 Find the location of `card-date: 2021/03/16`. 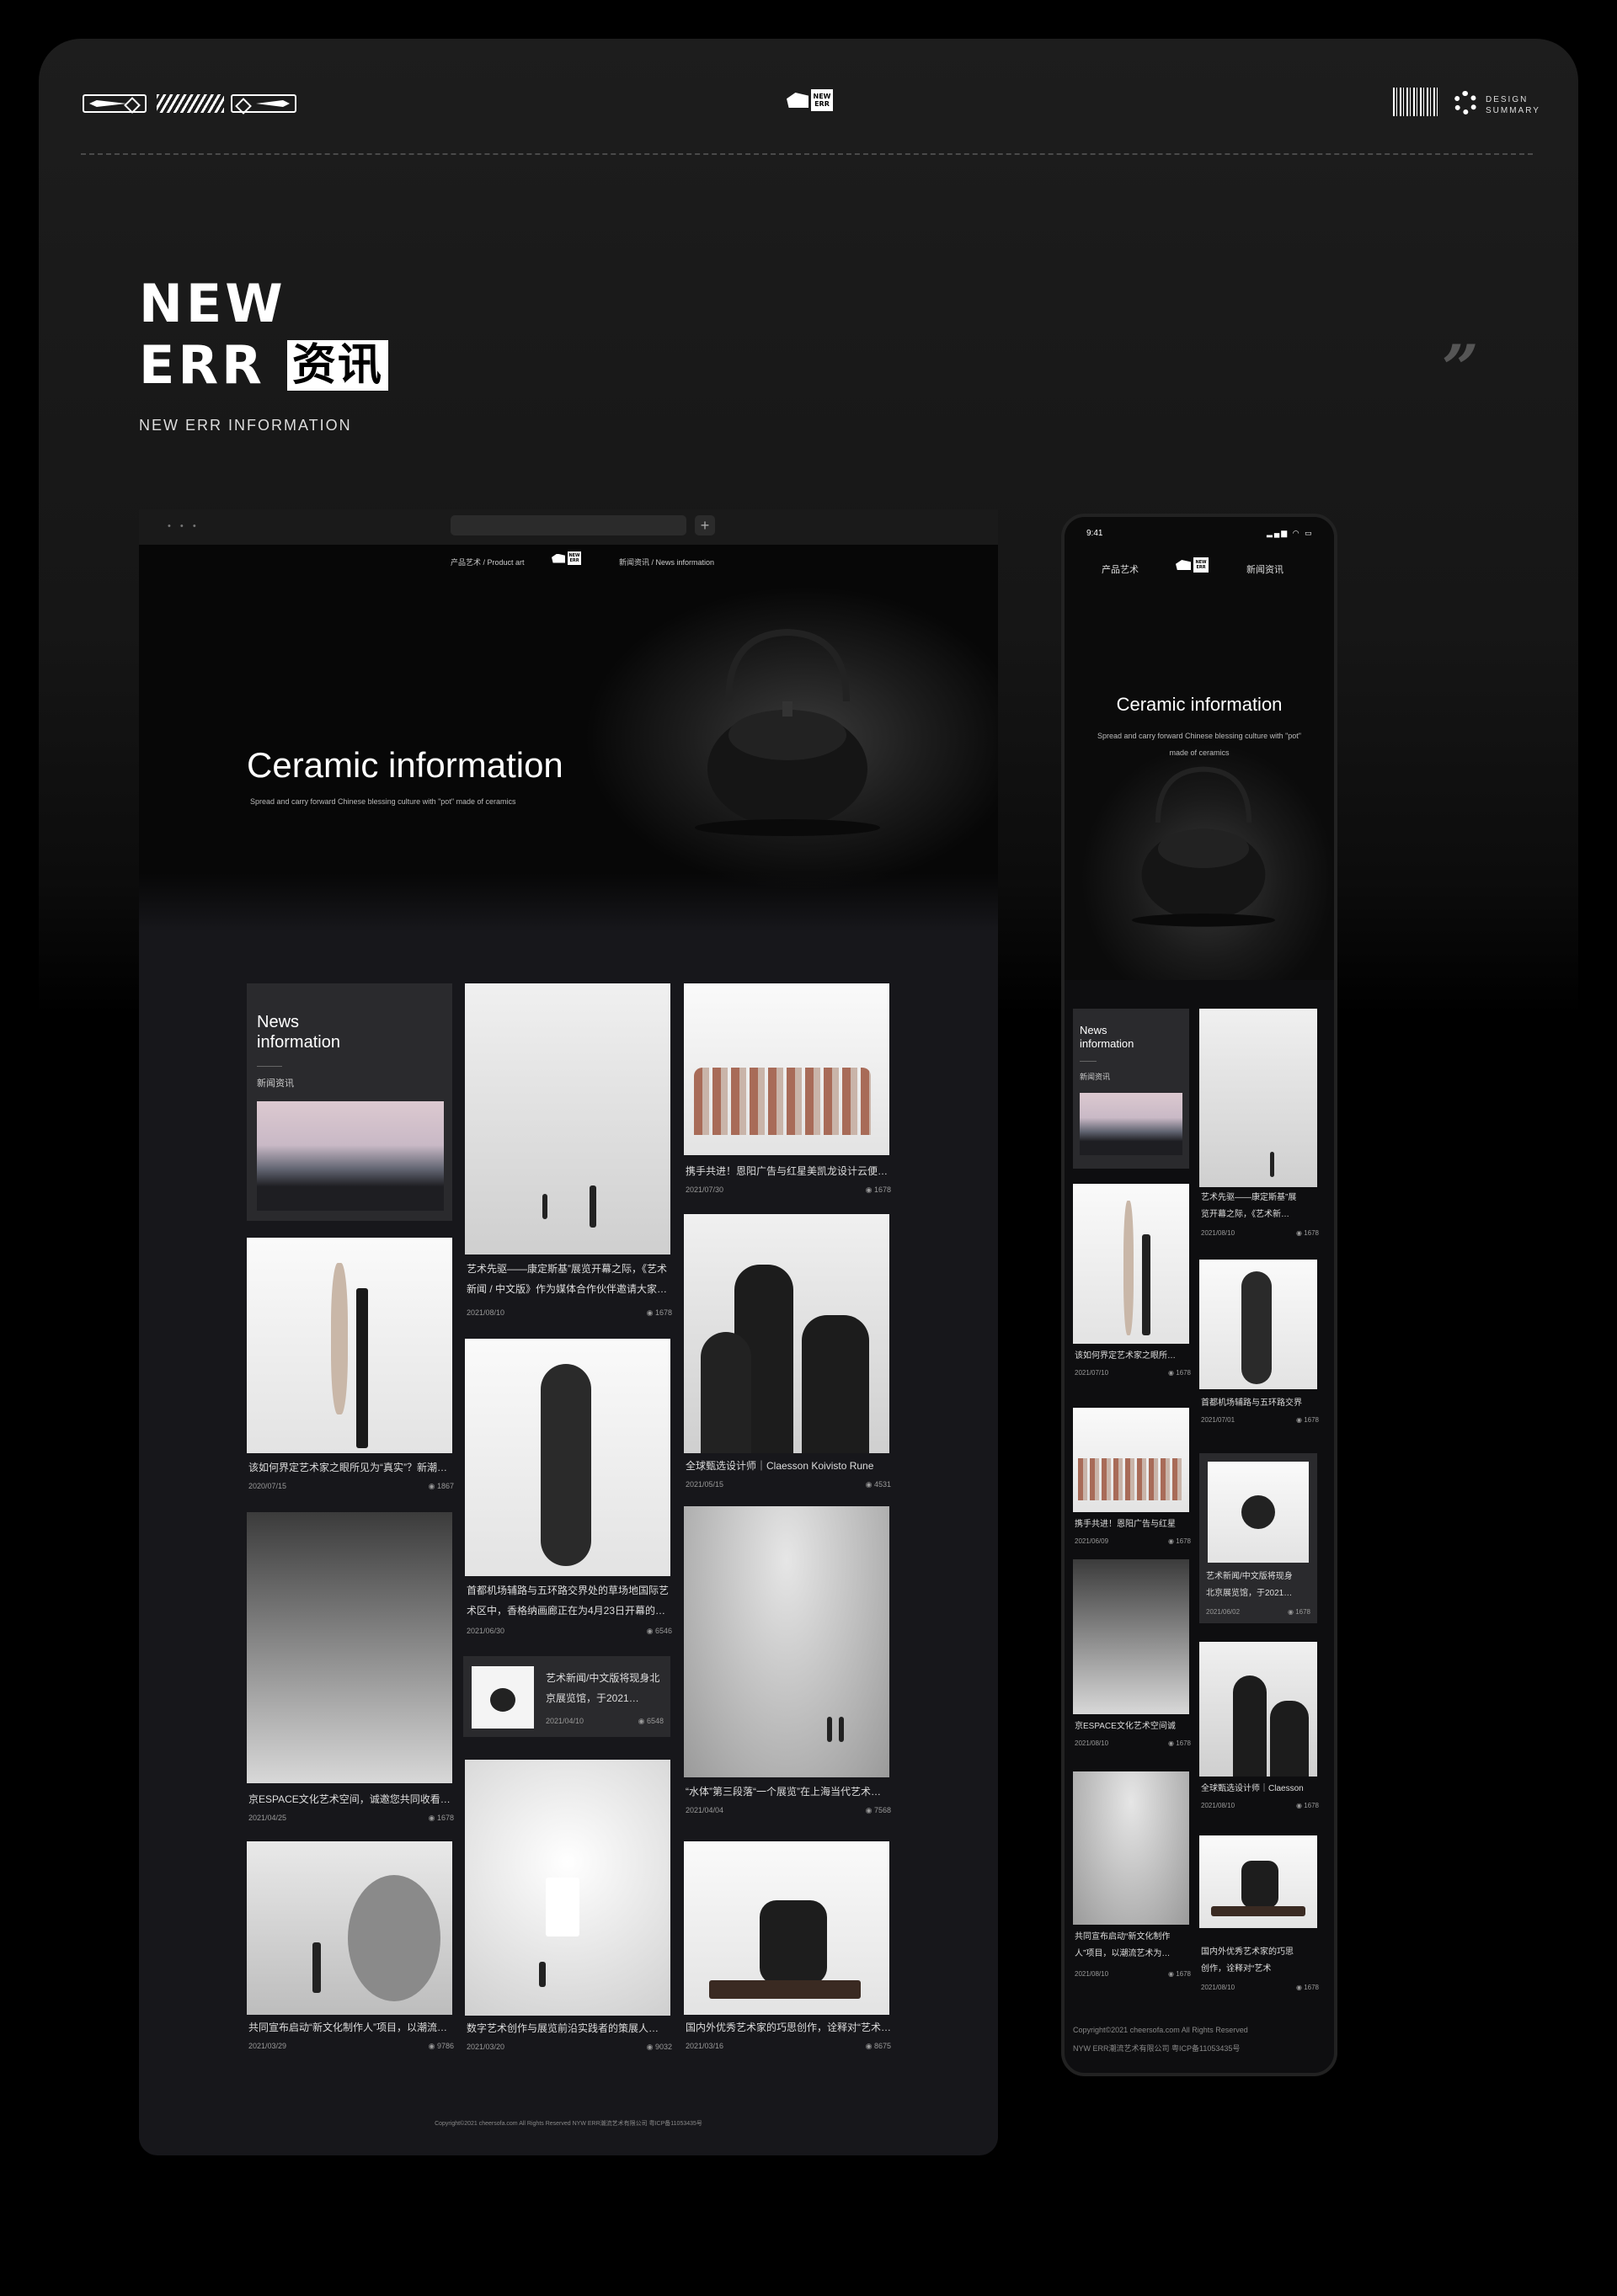

card-date: 2021/03/16 is located at coordinates (705, 2046).